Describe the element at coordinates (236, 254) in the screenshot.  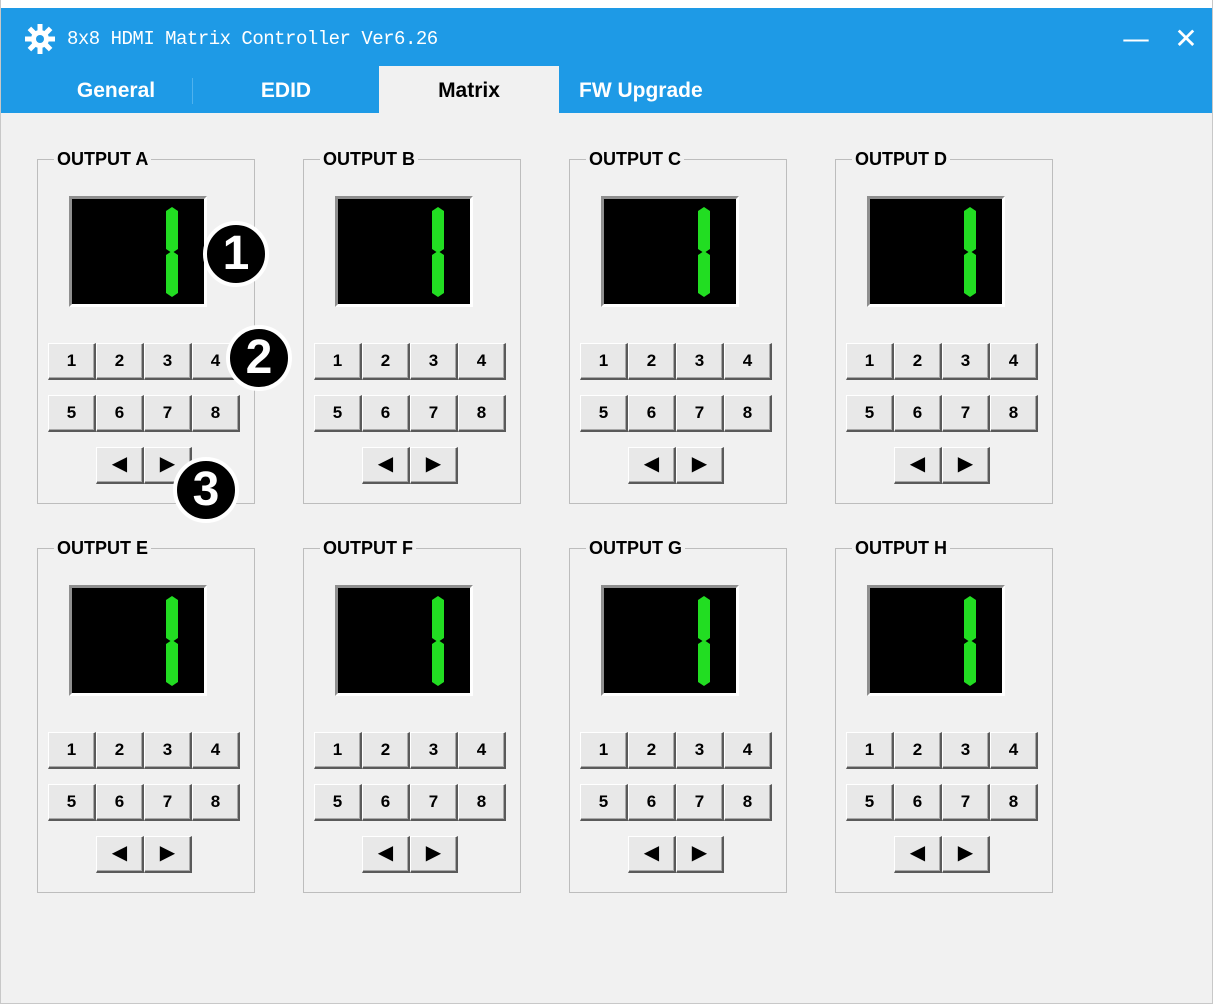
I see `callout-marker: 1` at that location.